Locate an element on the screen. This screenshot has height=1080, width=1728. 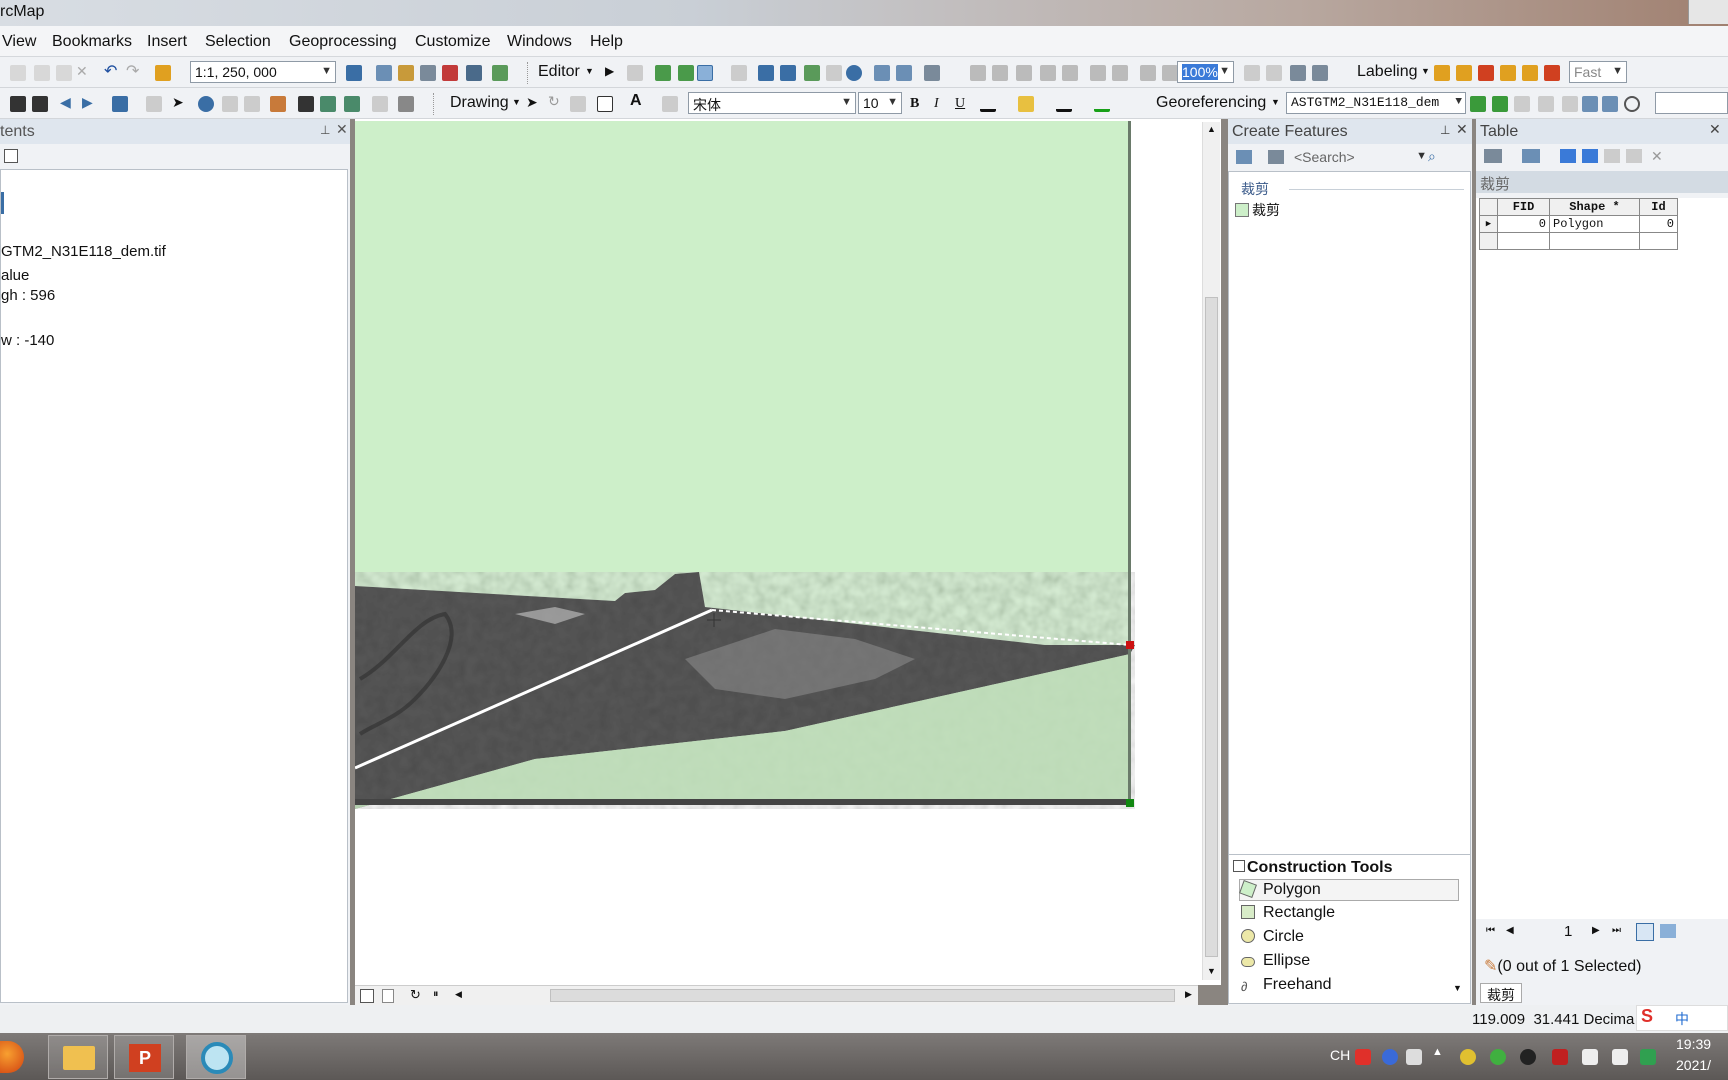
file-explorer-button is located at coordinates (78, 1057).